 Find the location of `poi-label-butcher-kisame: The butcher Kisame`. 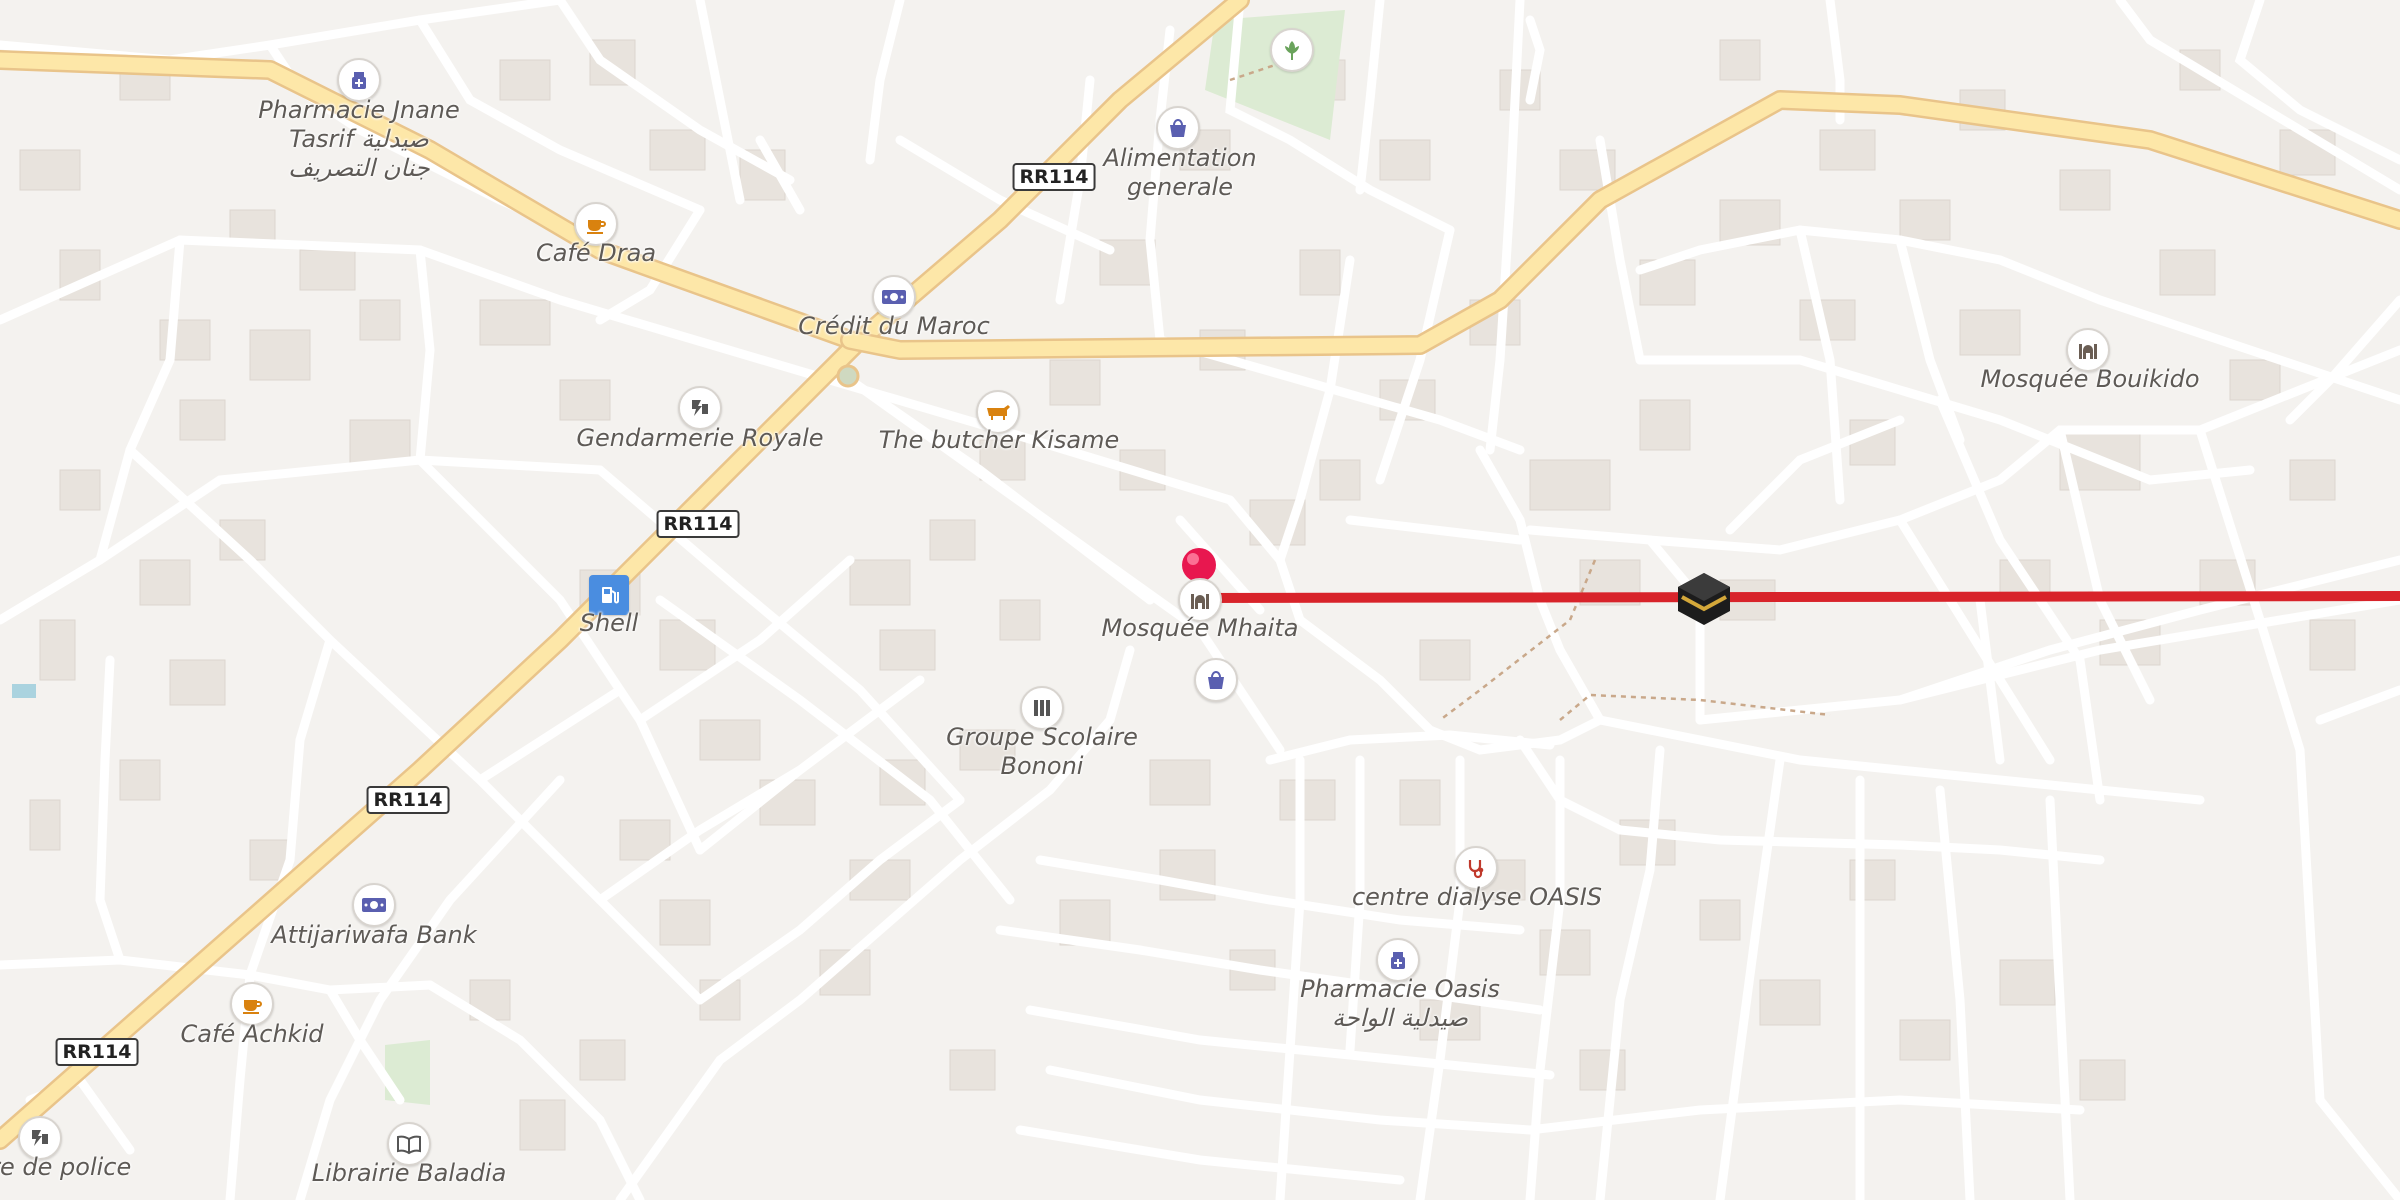

poi-label-butcher-kisame: The butcher Kisame is located at coordinates (999, 440).